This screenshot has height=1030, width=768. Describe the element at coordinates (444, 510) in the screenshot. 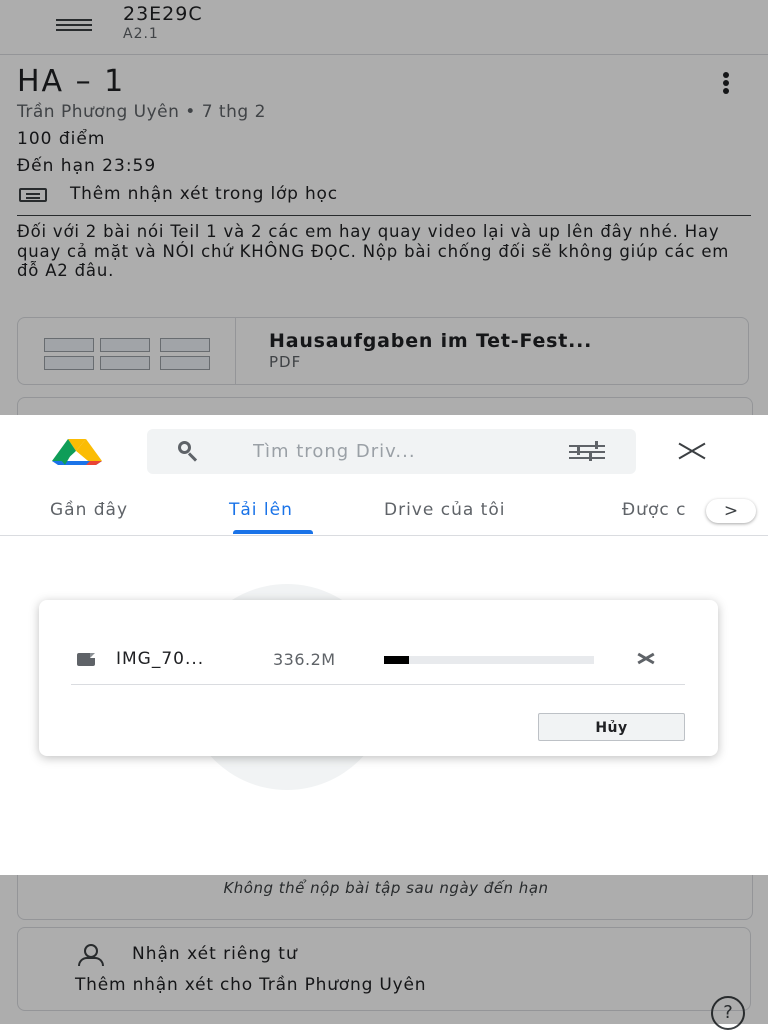

I see `tab-my-drive: Drive của tôi` at that location.